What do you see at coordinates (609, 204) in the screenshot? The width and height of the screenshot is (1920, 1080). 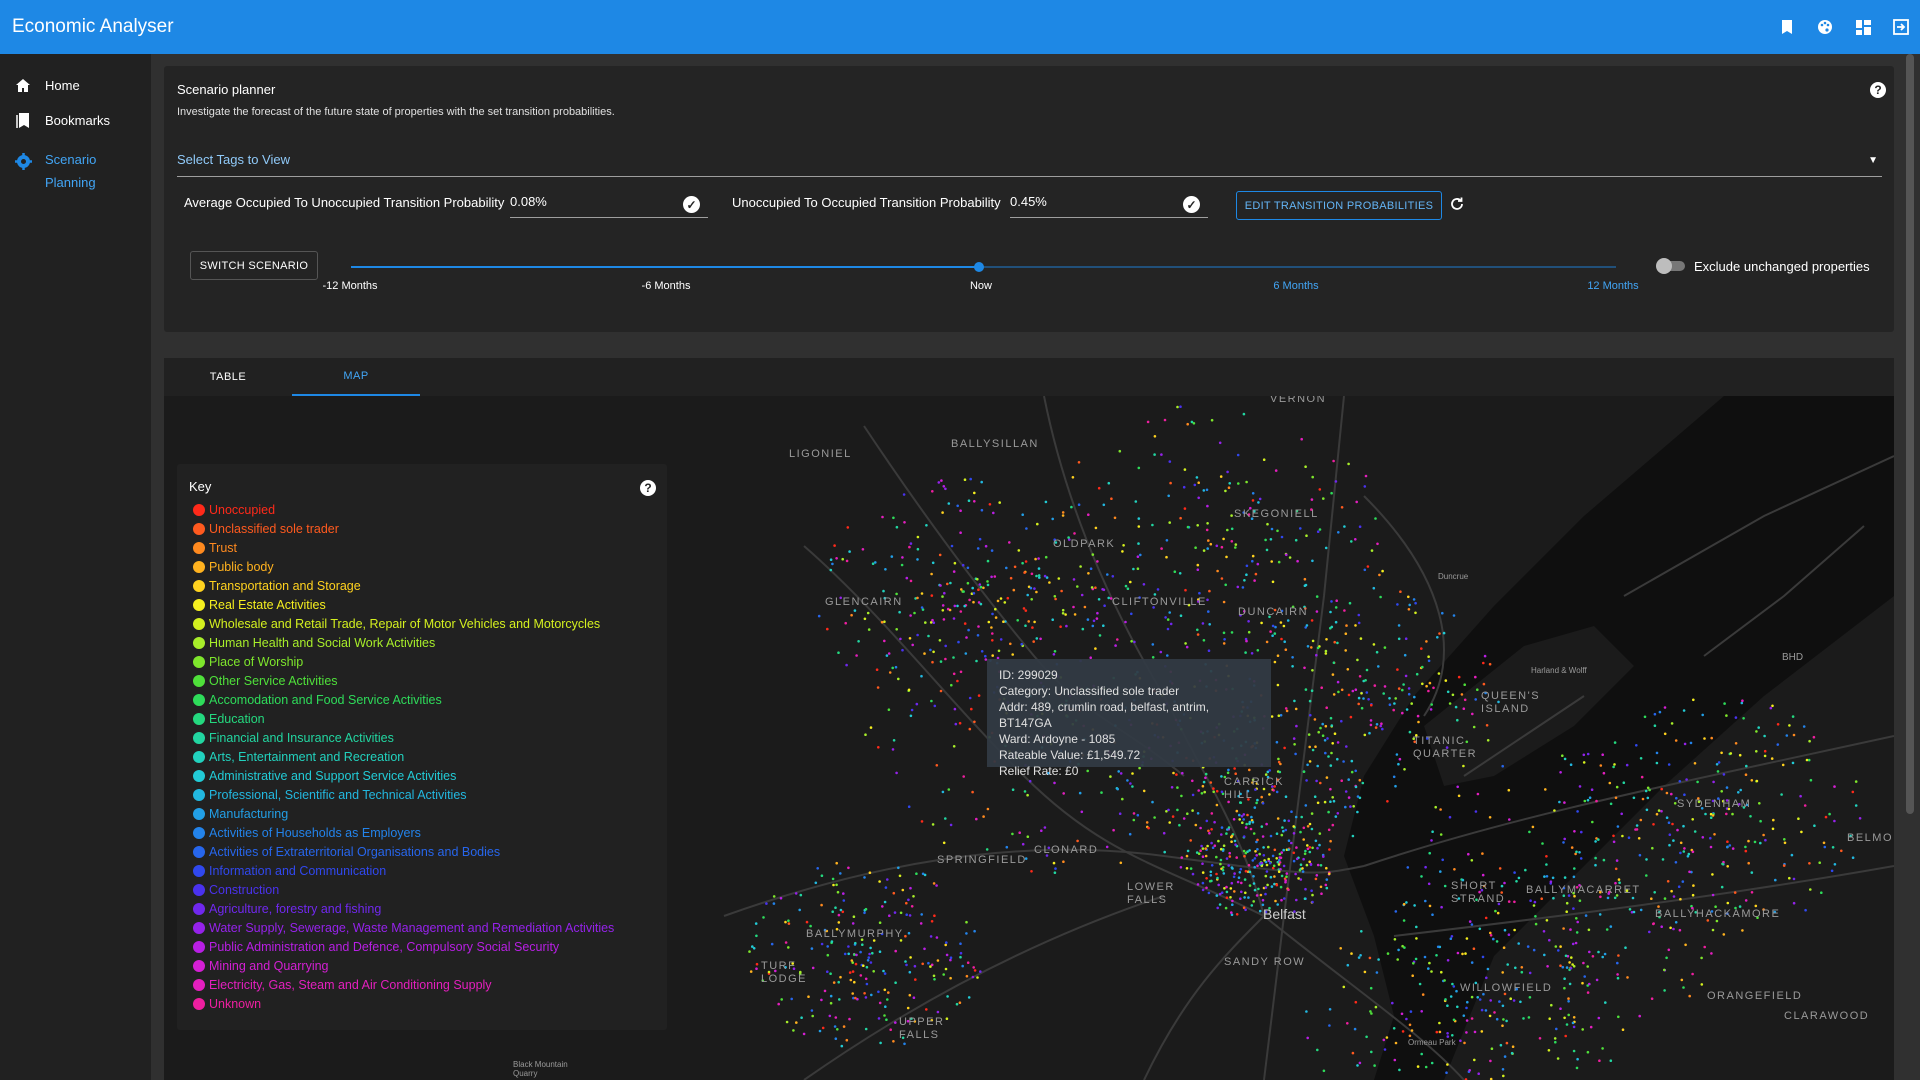 I see `occ-to-unocc-field: 0.08% ✓` at bounding box center [609, 204].